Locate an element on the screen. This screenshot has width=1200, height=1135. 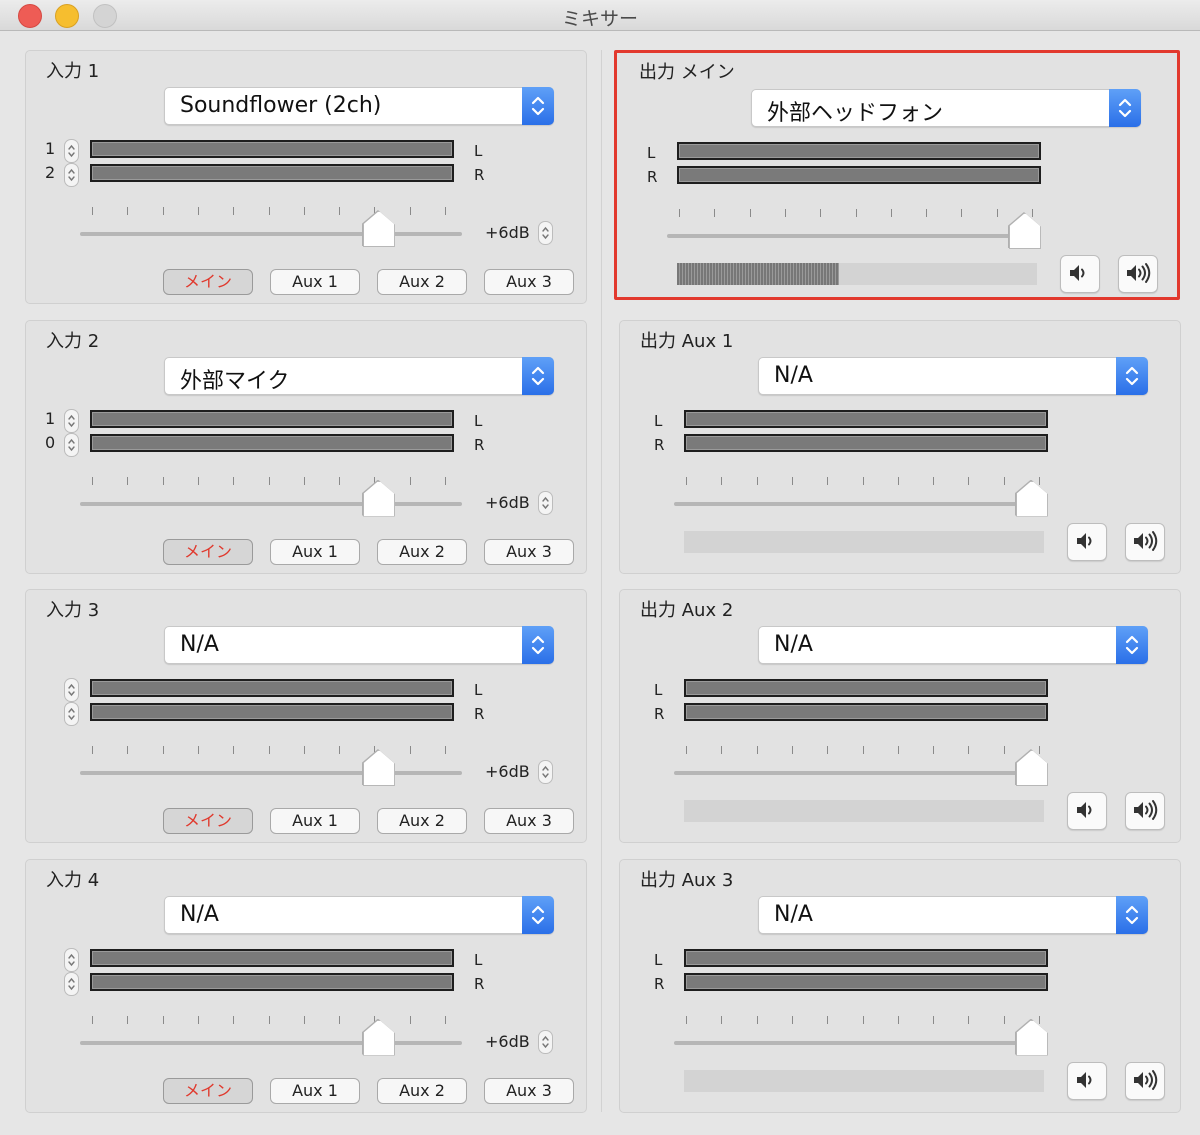
output-title: 出力 Aux 3 is located at coordinates (687, 880).